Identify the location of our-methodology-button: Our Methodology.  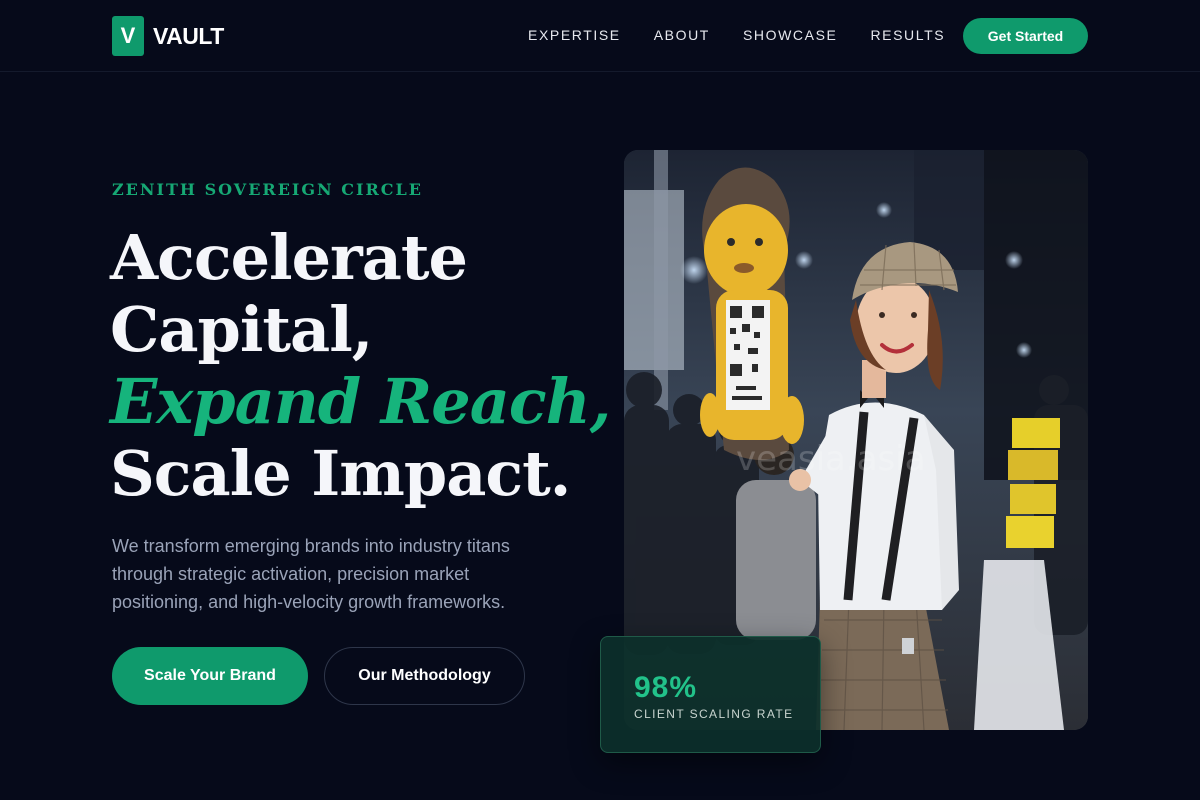
(424, 676).